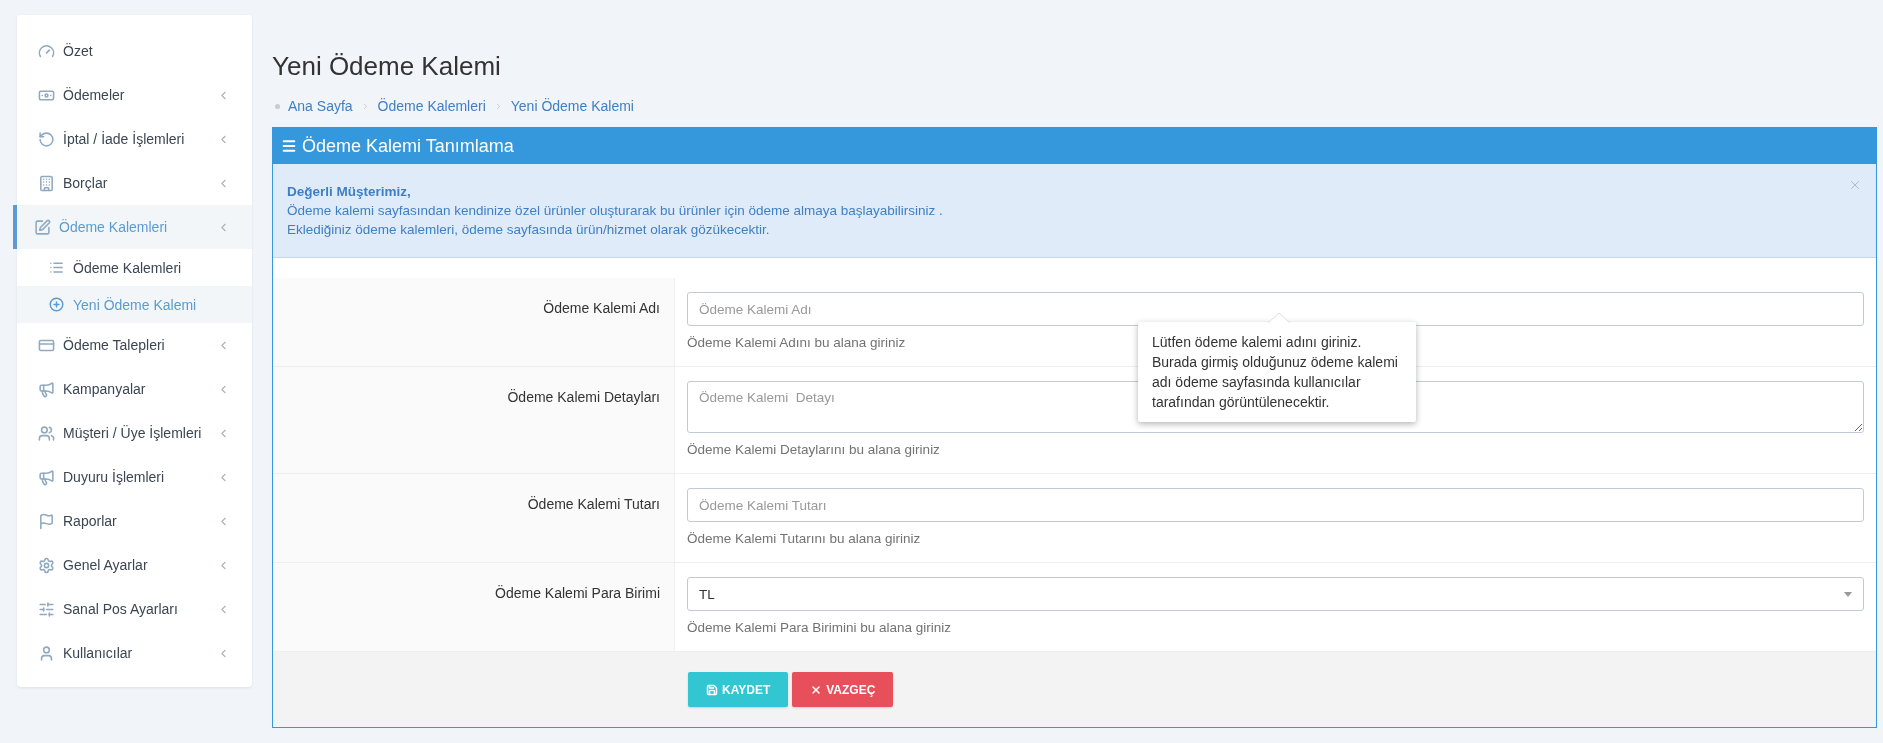  Describe the element at coordinates (474, 420) in the screenshot. I see `field-label: Ödeme Kalemi Detayları` at that location.